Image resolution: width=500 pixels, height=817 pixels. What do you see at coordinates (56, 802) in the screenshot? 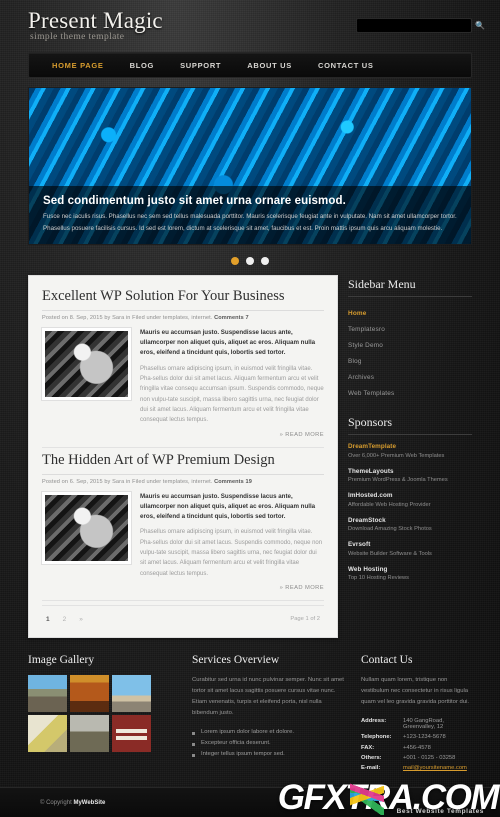
I see `copyright-prefix: © Copyright` at bounding box center [56, 802].